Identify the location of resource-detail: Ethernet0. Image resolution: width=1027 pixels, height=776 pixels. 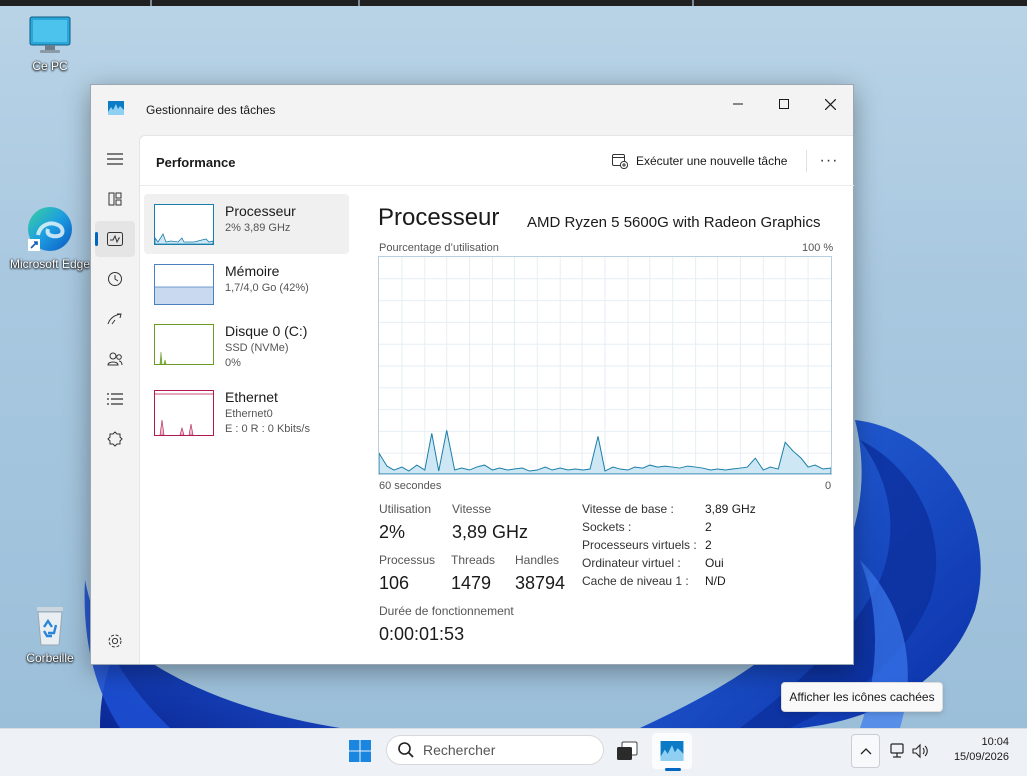
(249, 414).